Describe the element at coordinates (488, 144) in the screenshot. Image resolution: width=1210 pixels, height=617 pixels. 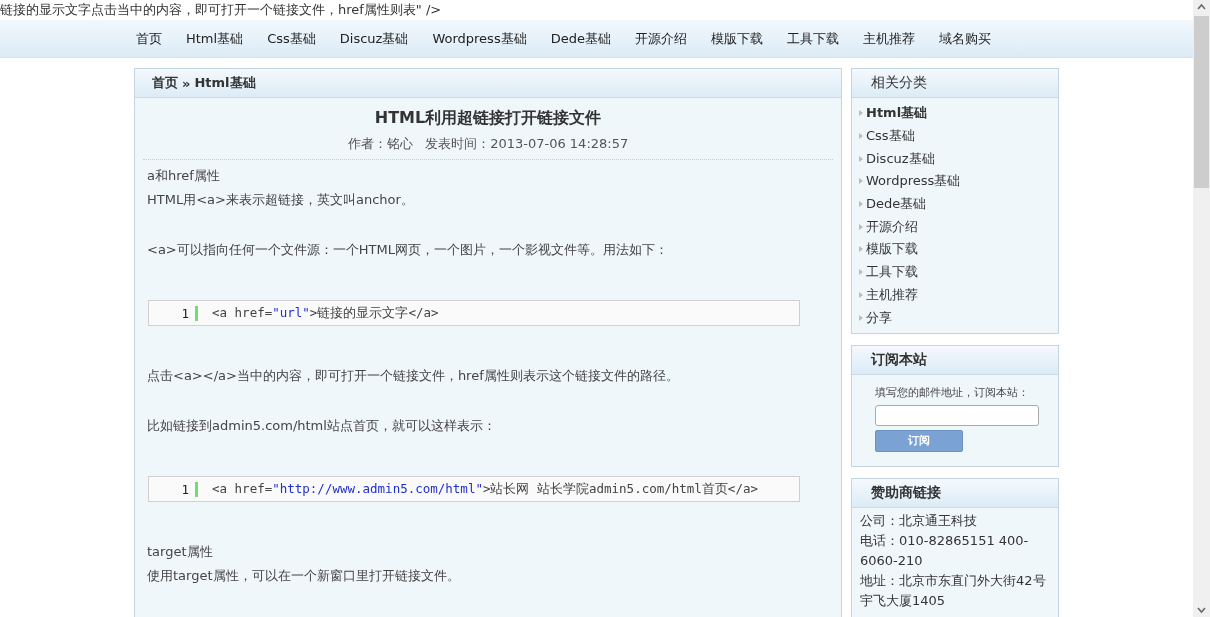
I see `article-meta: 作者：铭心 发表时间：2013-07-06 14:28:57` at that location.